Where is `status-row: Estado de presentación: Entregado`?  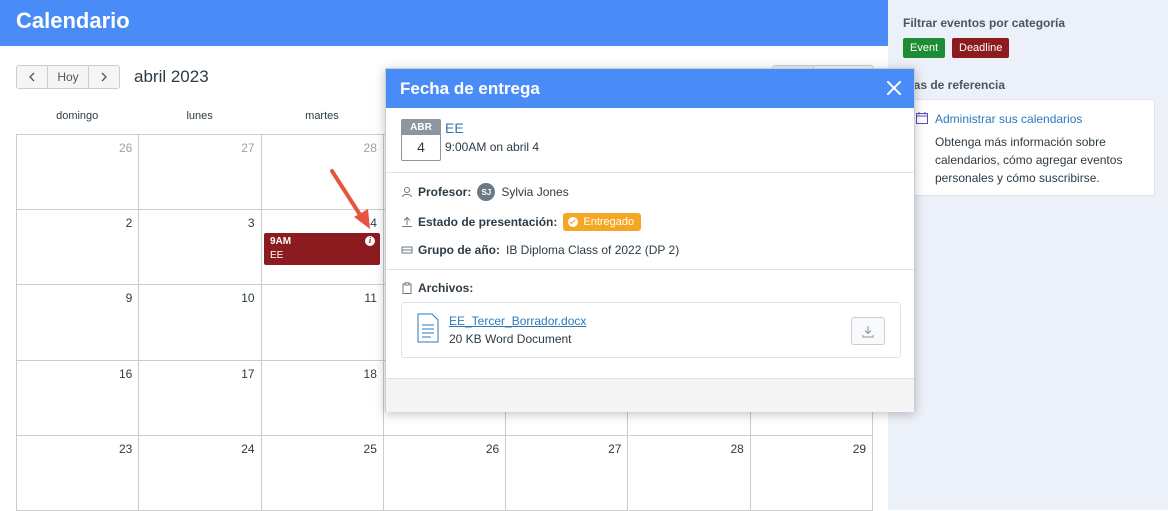 status-row: Estado de presentación: Entregado is located at coordinates (521, 222).